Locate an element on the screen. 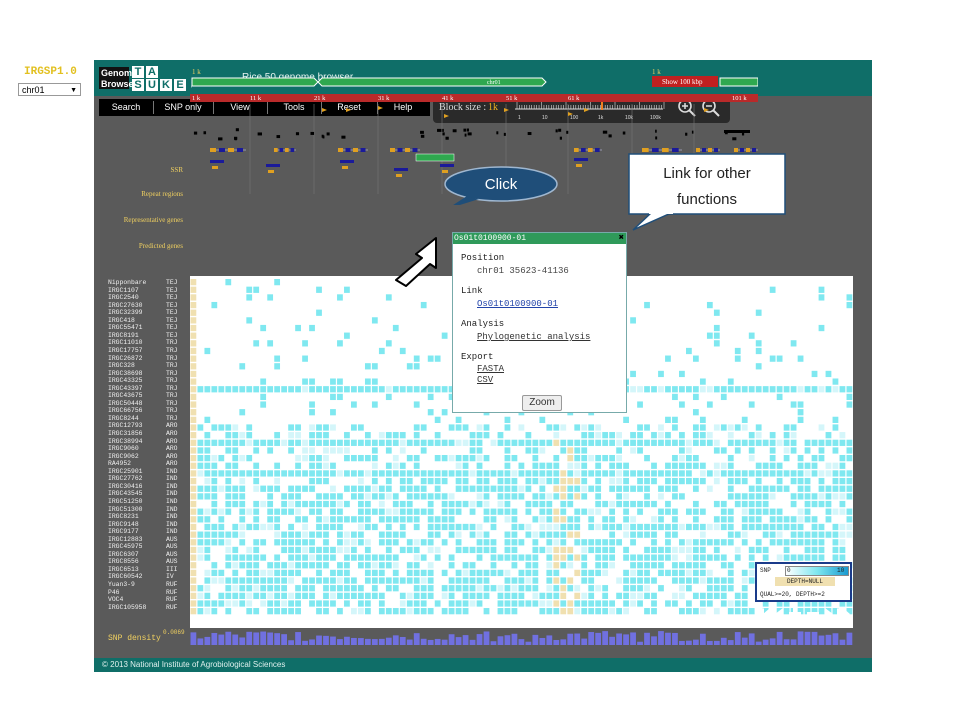  sample-row: IRGC43545 IND is located at coordinates (148, 493).